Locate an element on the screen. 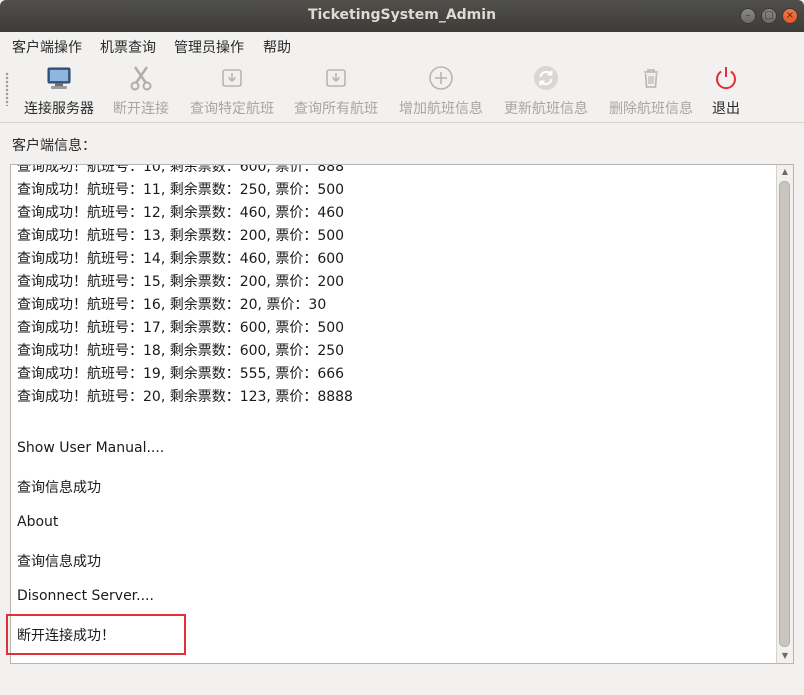 The height and width of the screenshot is (695, 804). disconnect-button: 断开连接 is located at coordinates (141, 90).